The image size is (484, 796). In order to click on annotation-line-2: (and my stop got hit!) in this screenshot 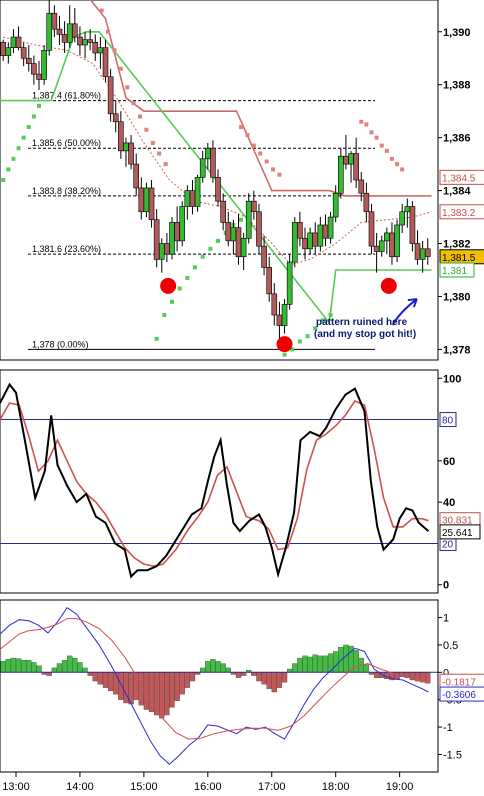, I will do `click(365, 334)`.